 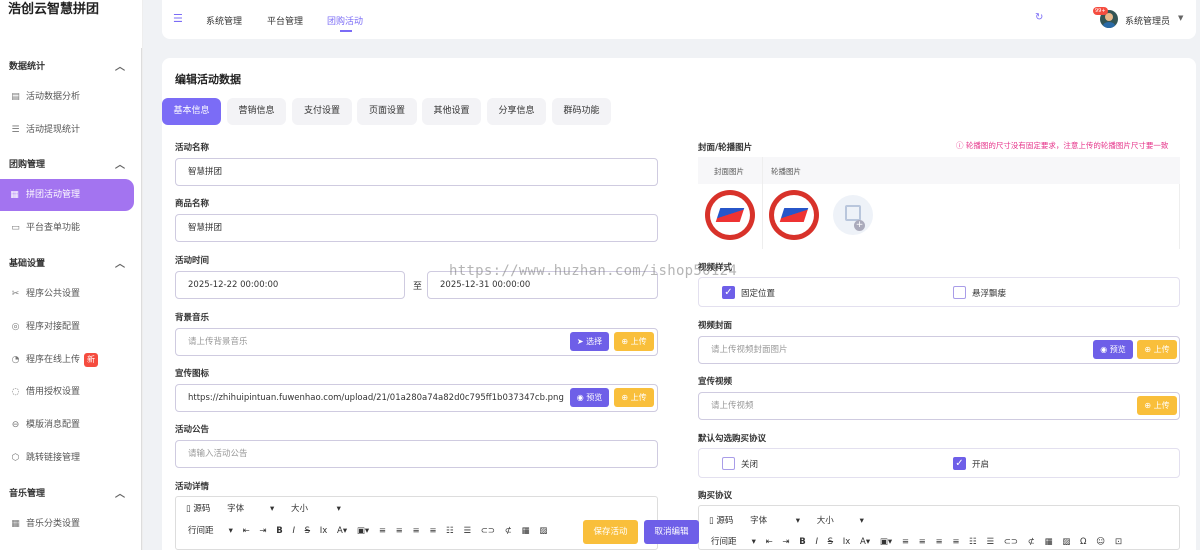 What do you see at coordinates (191, 111) in the screenshot?
I see `tab-basic: 基本信息` at bounding box center [191, 111].